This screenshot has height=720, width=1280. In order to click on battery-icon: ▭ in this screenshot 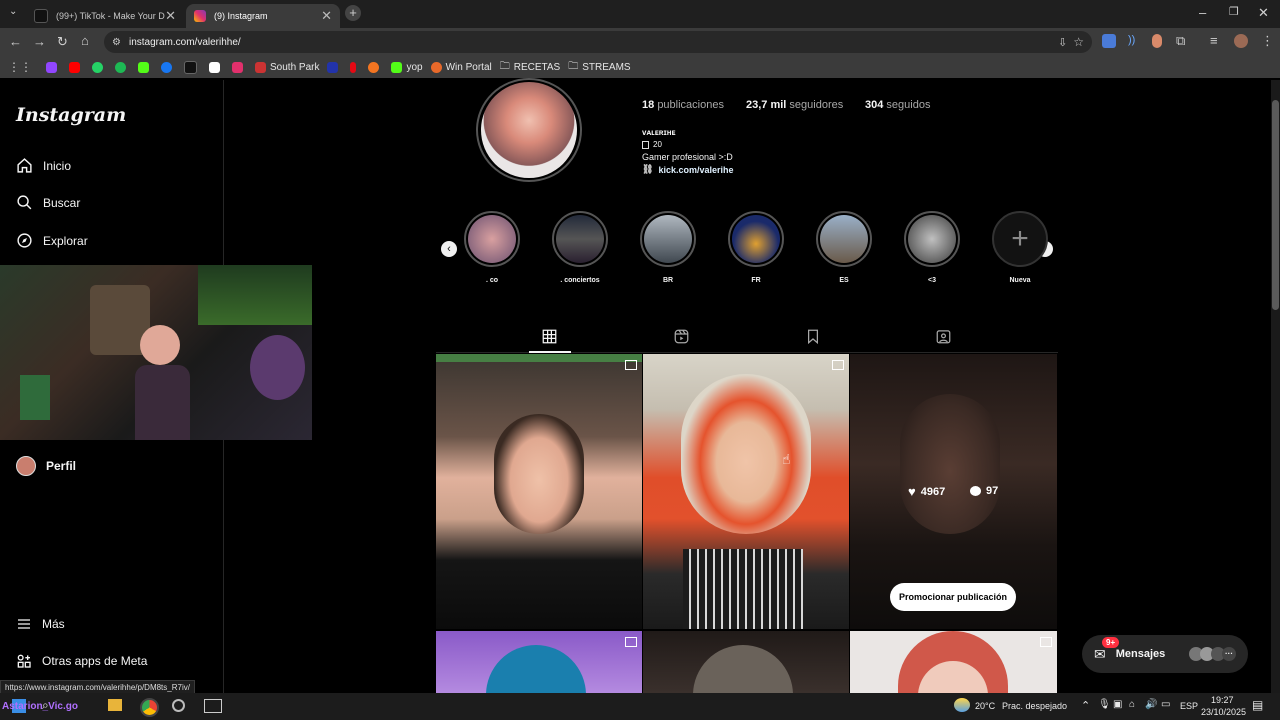, I will do `click(1165, 704)`.